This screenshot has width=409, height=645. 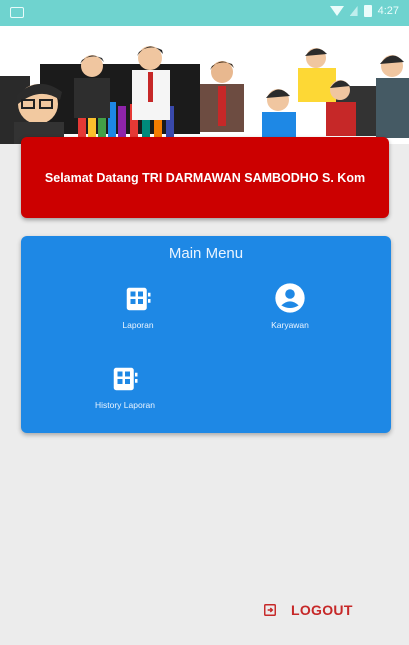 What do you see at coordinates (270, 610) in the screenshot?
I see `logout-icon` at bounding box center [270, 610].